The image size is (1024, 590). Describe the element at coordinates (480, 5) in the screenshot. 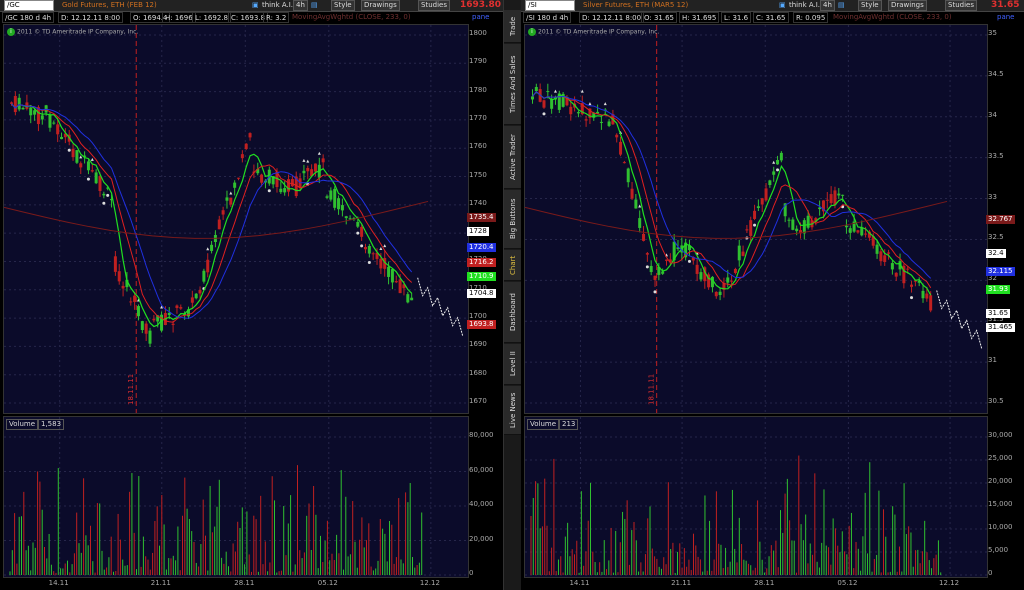

I see `gold-last-price: 1693.80` at that location.